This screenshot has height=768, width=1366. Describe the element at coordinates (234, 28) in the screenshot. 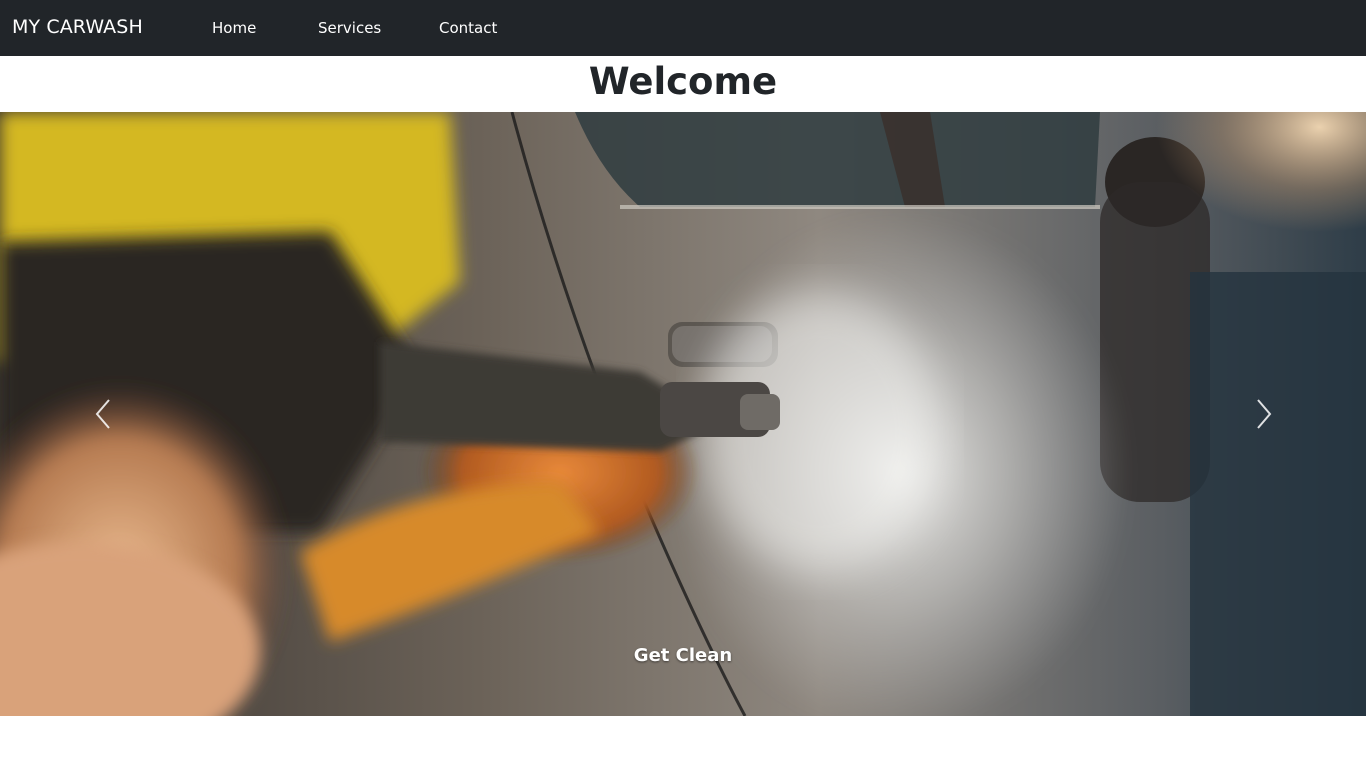

I see `nav-link-home: Home` at that location.